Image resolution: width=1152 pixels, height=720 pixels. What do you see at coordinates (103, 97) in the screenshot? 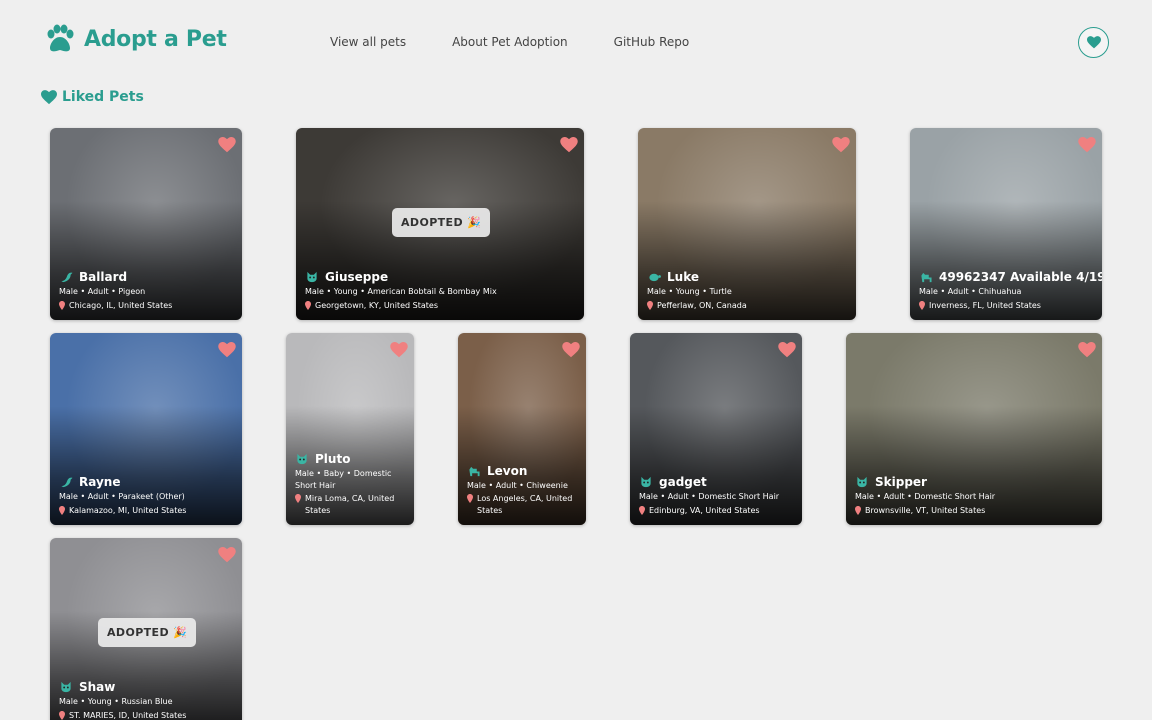
I see `section-title-text: Liked Pets` at bounding box center [103, 97].